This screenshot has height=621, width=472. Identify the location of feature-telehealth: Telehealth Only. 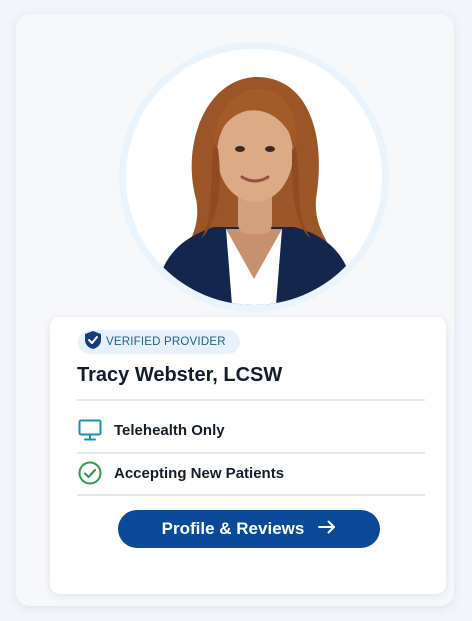
(251, 430).